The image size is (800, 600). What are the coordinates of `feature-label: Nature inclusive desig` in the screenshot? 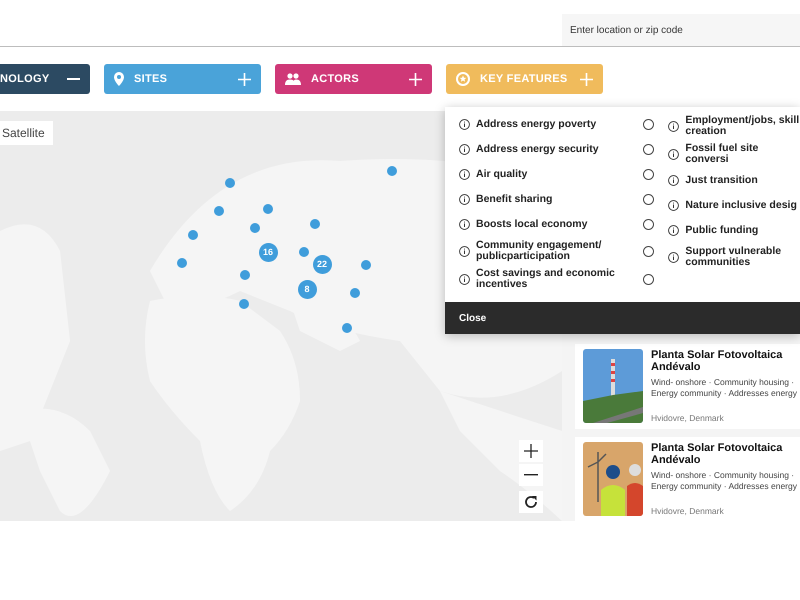 It's located at (741, 205).